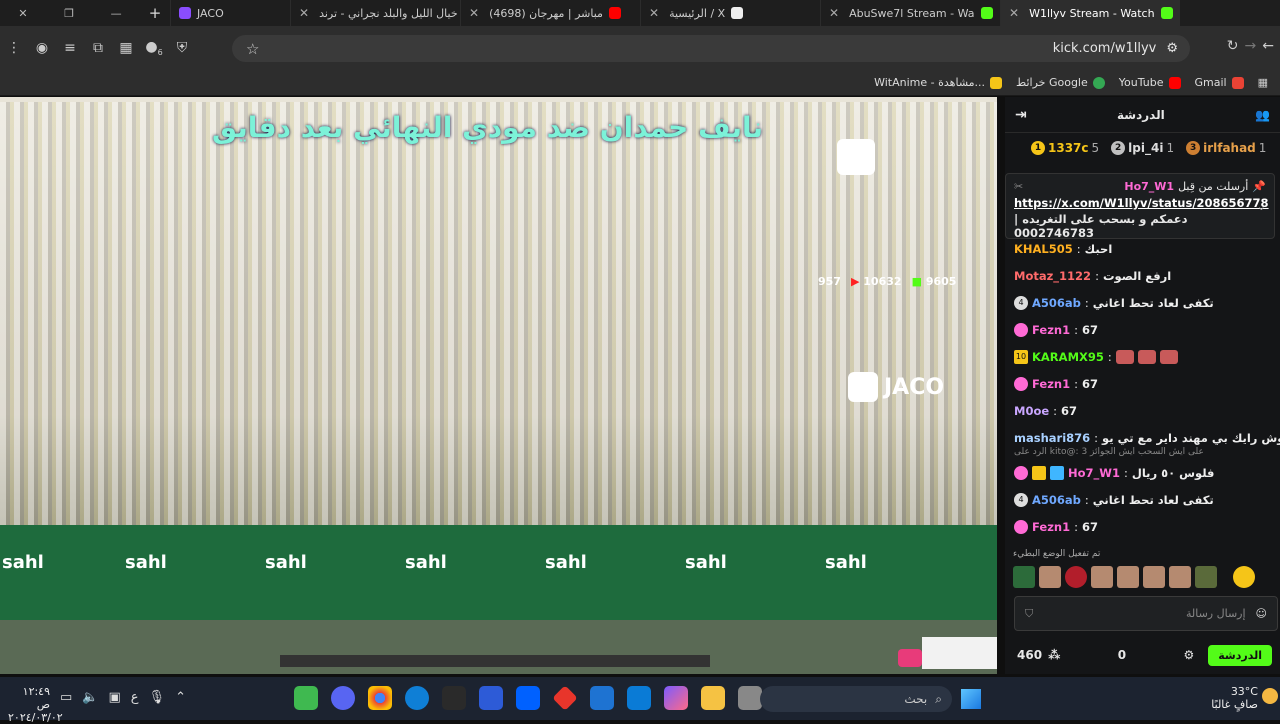 This screenshot has width=1280, height=724. Describe the element at coordinates (1141, 203) in the screenshot. I see `pinned-link: https://x.com/W1llyv/status/208656778` at that location.